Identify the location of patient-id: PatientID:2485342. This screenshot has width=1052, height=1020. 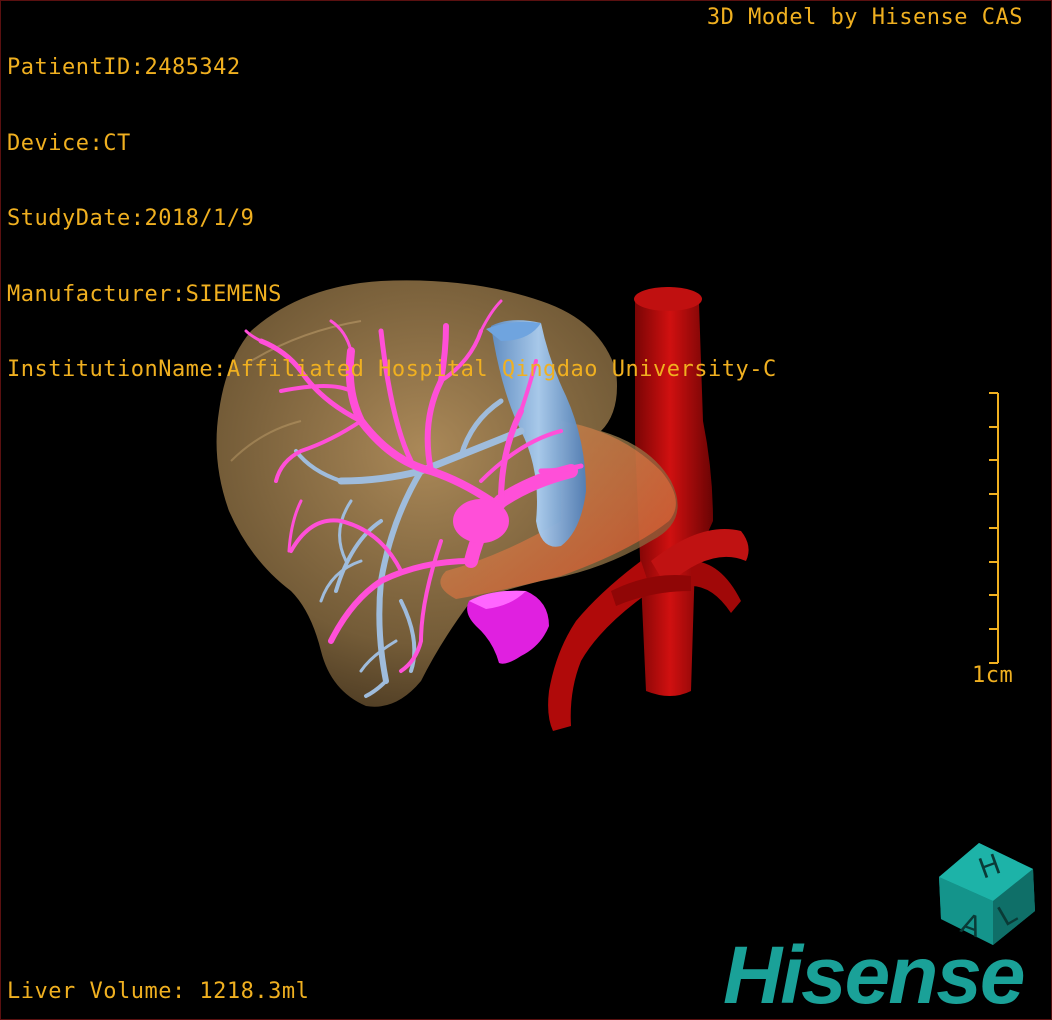
(124, 67).